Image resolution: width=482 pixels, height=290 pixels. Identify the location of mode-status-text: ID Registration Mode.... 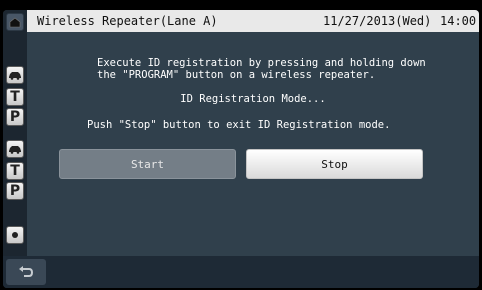
(253, 99).